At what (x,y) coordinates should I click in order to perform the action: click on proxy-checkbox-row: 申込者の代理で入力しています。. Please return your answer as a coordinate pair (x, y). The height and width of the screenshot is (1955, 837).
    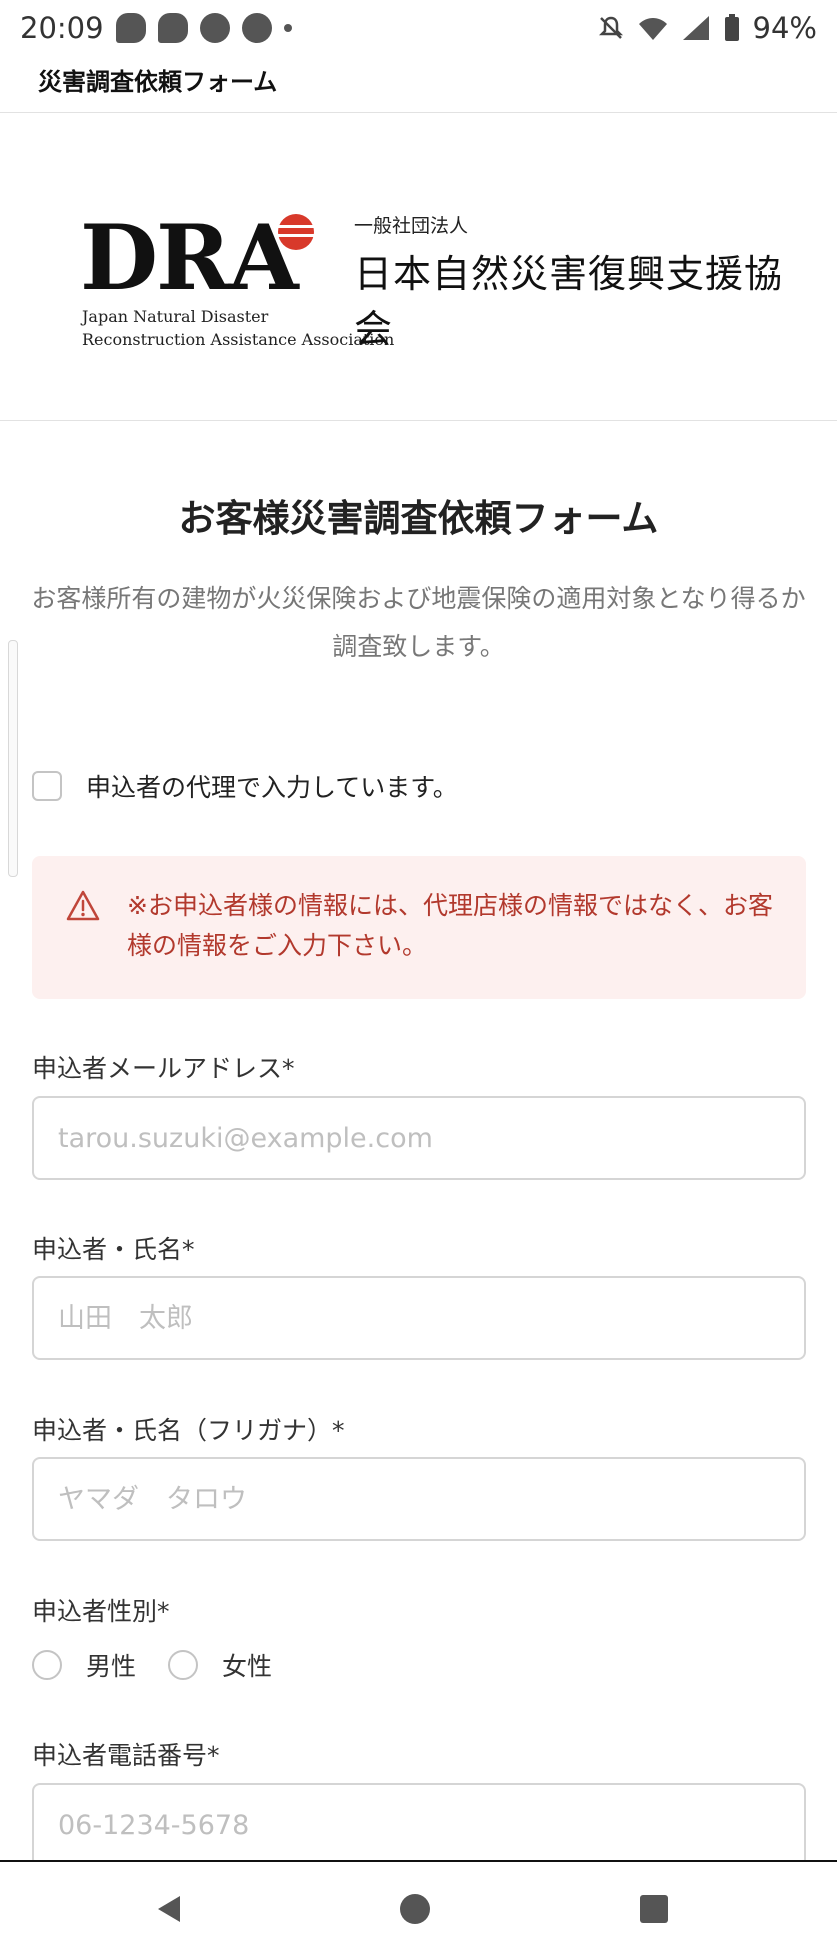
    Looking at the image, I should click on (245, 786).